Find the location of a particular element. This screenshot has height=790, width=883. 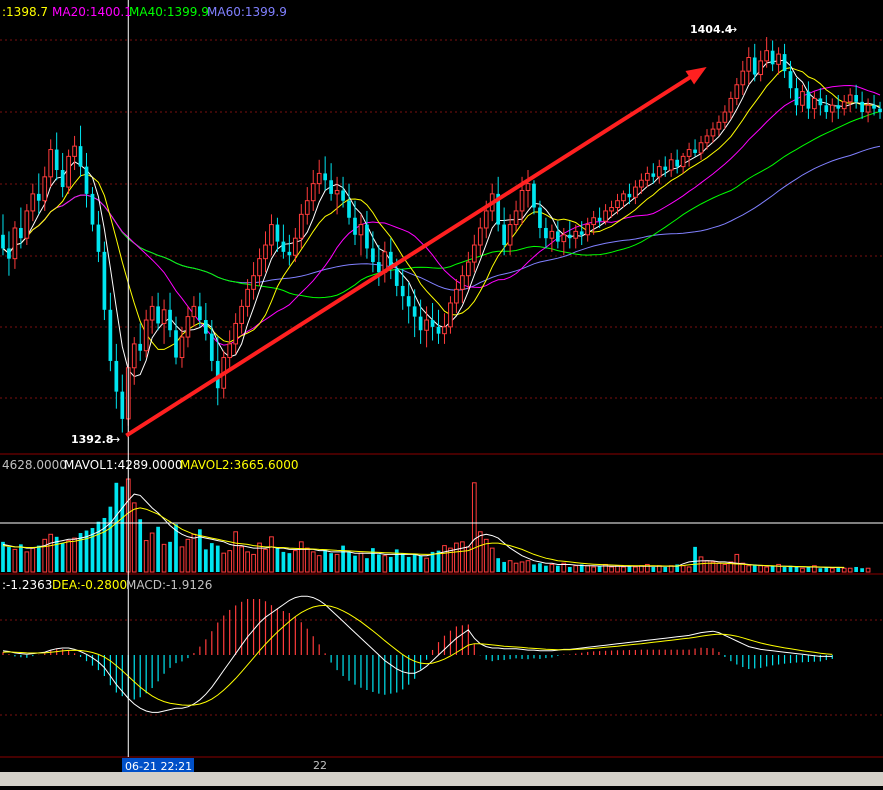

volume-bars is located at coordinates (436, 525).